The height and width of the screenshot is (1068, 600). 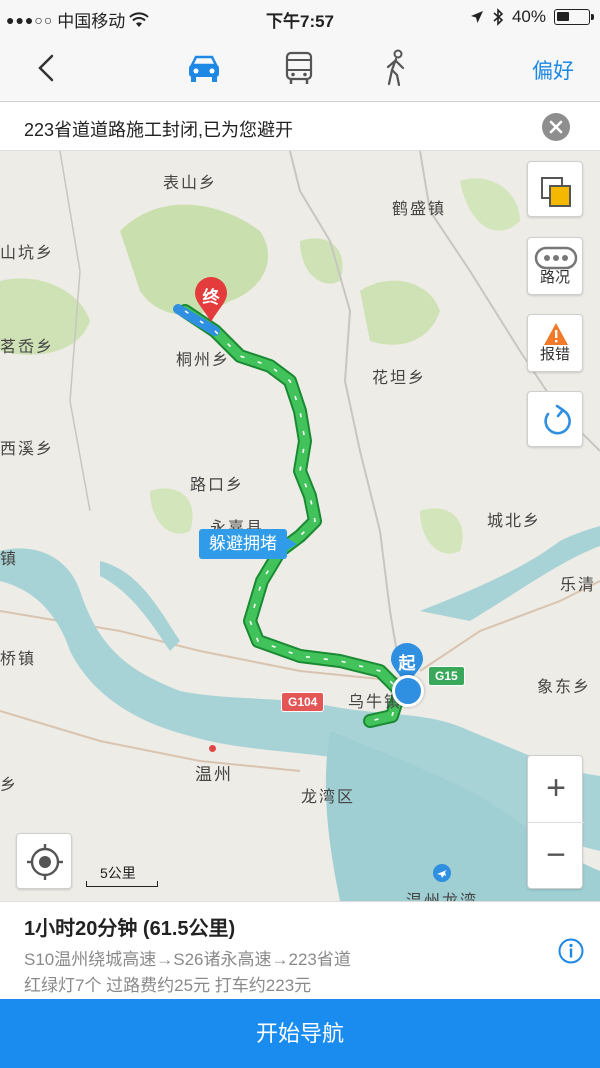 I want to click on end-marker: 终, so click(x=211, y=300).